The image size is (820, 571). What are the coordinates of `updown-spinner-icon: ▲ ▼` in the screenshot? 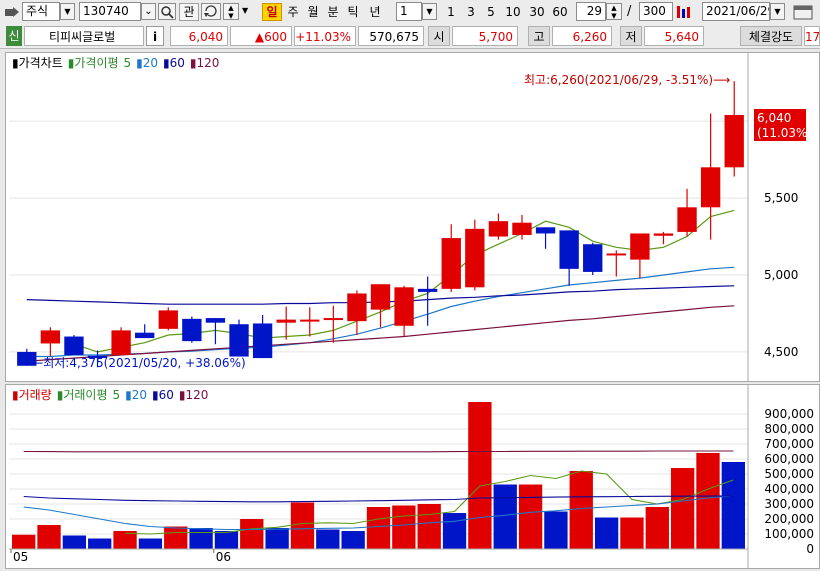 It's located at (231, 11).